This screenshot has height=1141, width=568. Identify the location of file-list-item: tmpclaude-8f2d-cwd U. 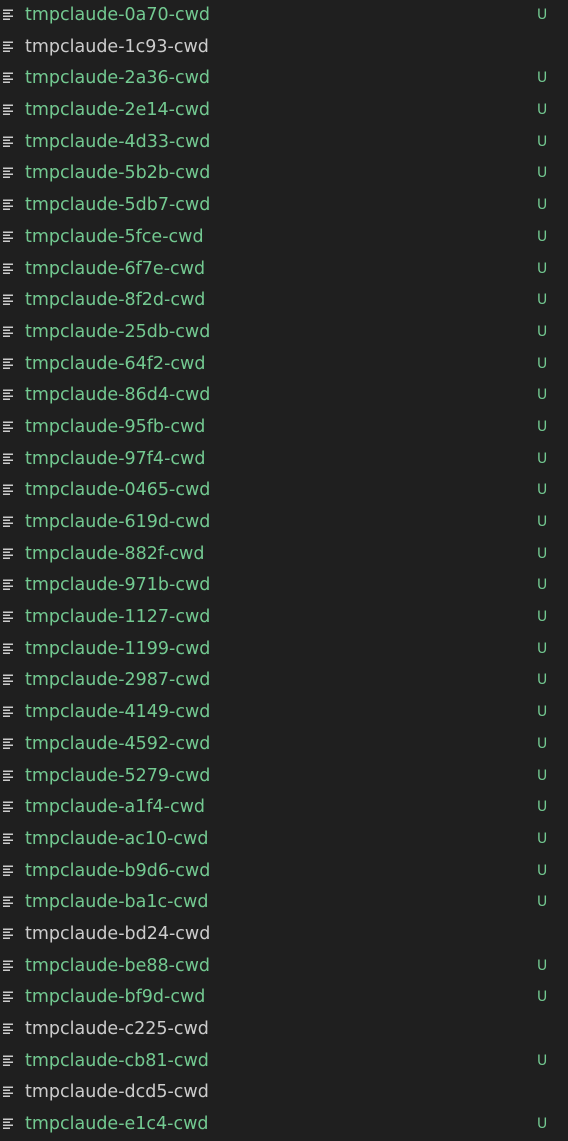
(284, 301).